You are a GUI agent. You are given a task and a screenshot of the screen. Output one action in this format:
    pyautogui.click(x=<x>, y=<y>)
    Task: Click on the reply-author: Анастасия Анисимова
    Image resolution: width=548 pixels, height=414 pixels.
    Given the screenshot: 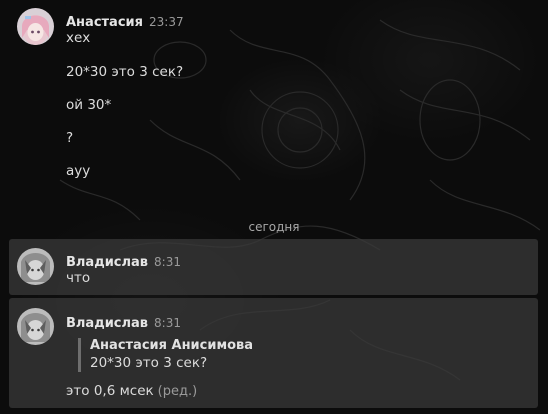 What is the action you would take?
    pyautogui.click(x=172, y=345)
    